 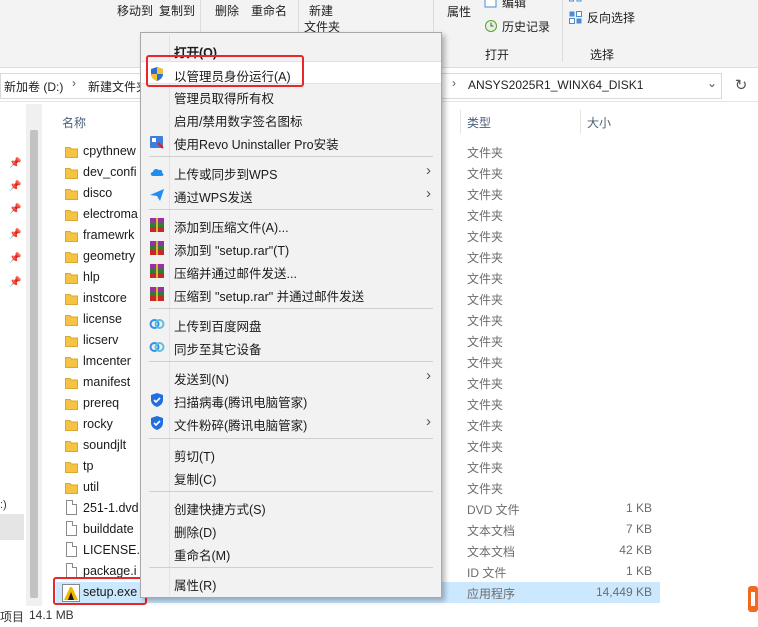 What do you see at coordinates (157, 195) in the screenshot?
I see `send-icon` at bounding box center [157, 195].